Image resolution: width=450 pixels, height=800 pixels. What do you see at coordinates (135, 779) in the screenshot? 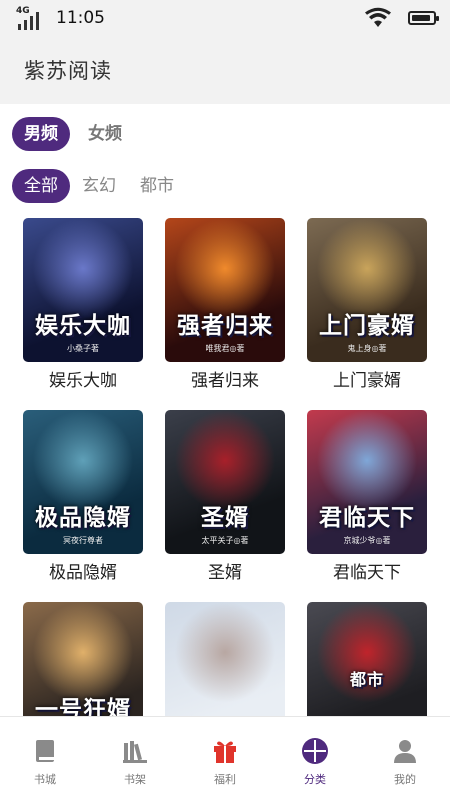
I see `nav-label: 书架` at bounding box center [135, 779].